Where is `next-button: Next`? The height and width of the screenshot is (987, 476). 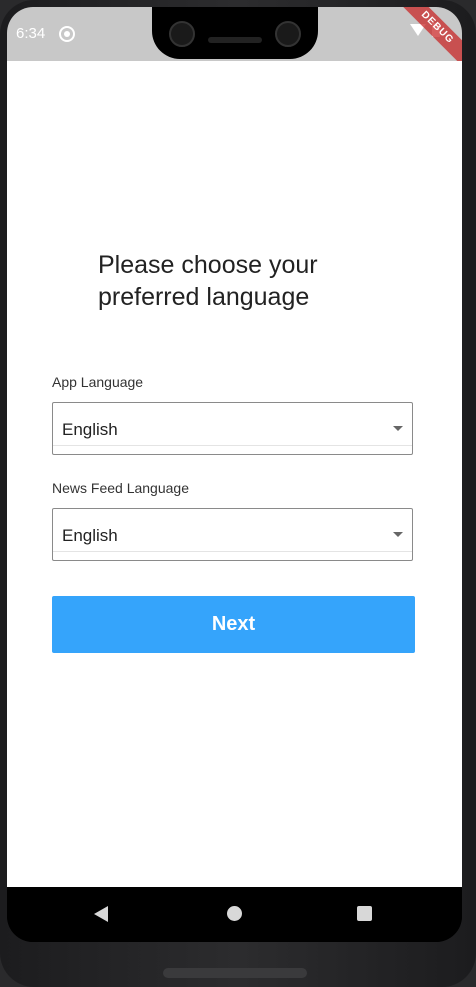 next-button: Next is located at coordinates (233, 624).